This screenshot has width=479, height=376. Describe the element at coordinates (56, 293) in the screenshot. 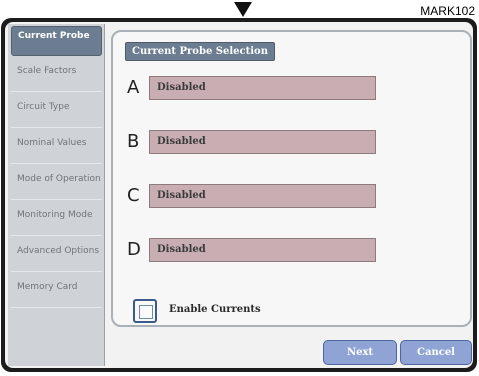

I see `sidebar-item-memory-card: Memory Card` at that location.